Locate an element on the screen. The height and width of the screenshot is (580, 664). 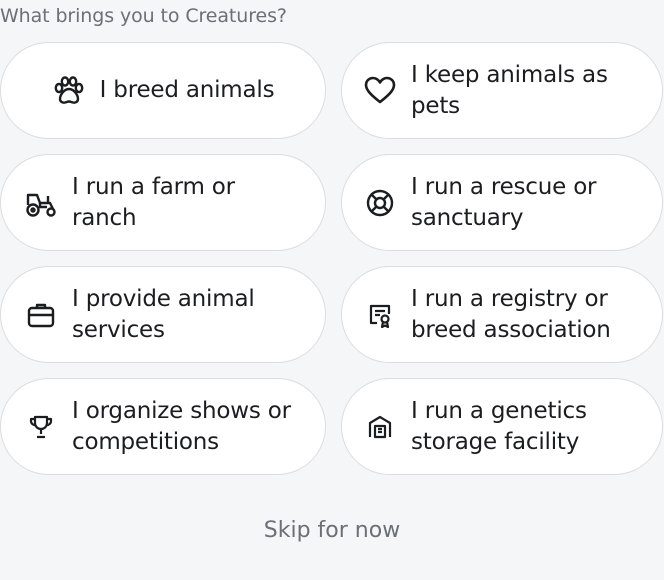
option-breed-animals: I breed animals is located at coordinates (163, 90).